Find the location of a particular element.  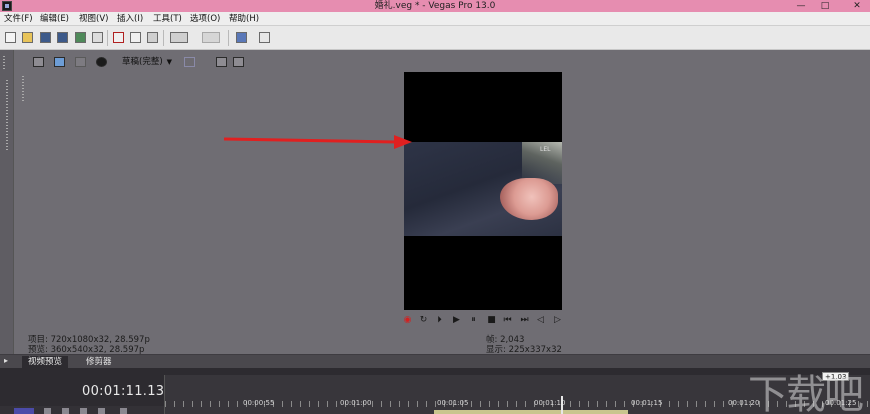

ruler-label: 00:01:05 is located at coordinates (453, 403).